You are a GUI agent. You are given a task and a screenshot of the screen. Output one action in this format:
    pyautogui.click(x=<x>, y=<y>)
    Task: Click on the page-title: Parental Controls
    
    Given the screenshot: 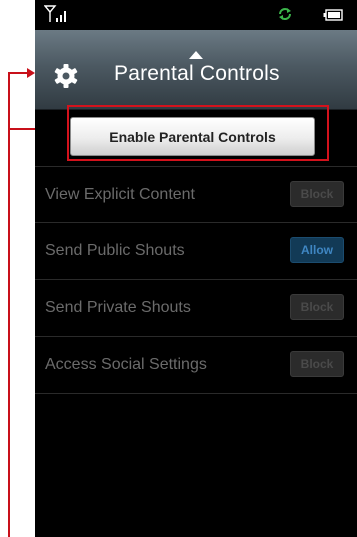 What is the action you would take?
    pyautogui.click(x=197, y=73)
    